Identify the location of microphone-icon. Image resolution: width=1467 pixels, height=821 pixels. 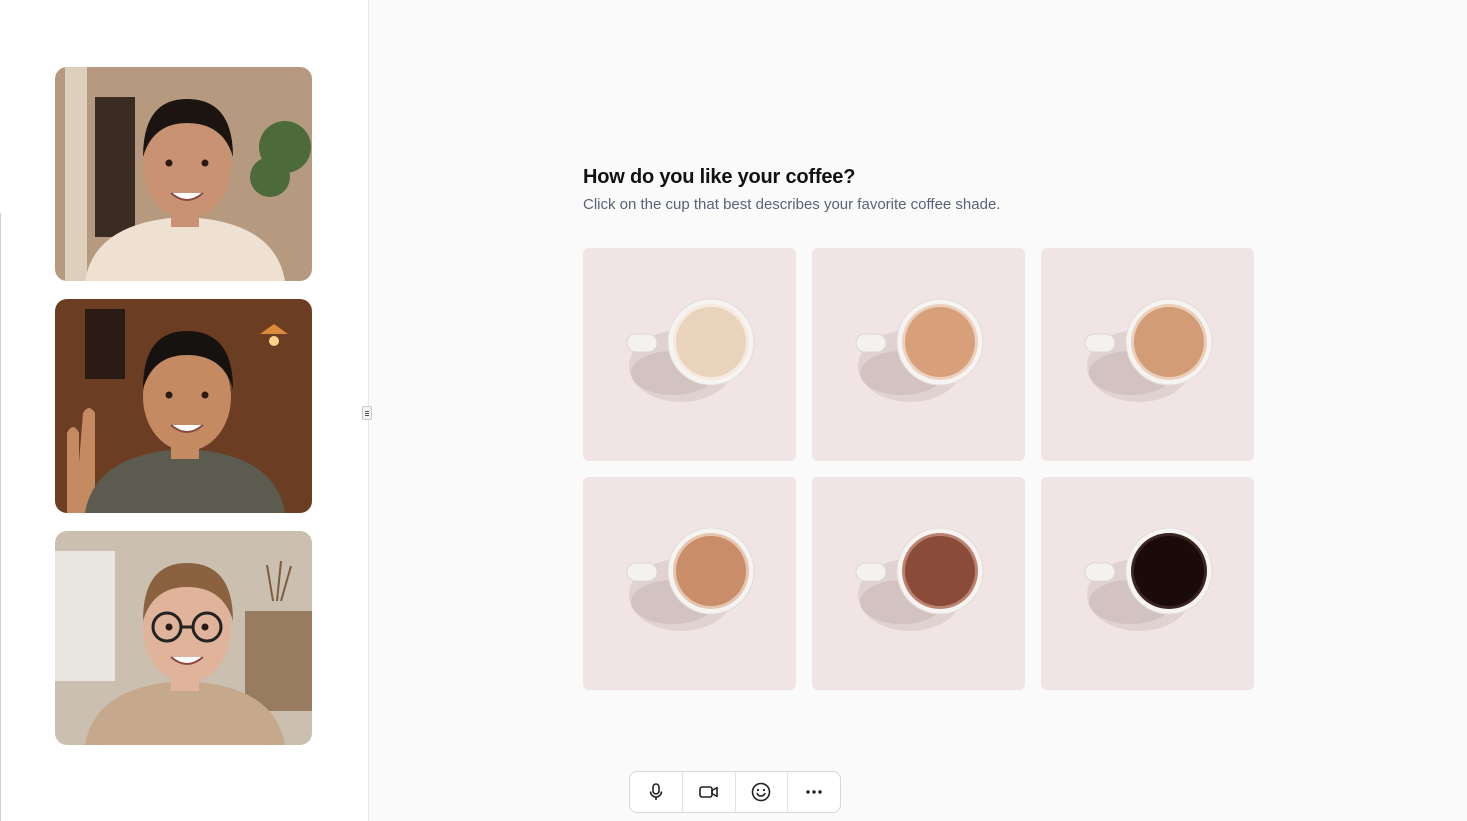
(656, 791).